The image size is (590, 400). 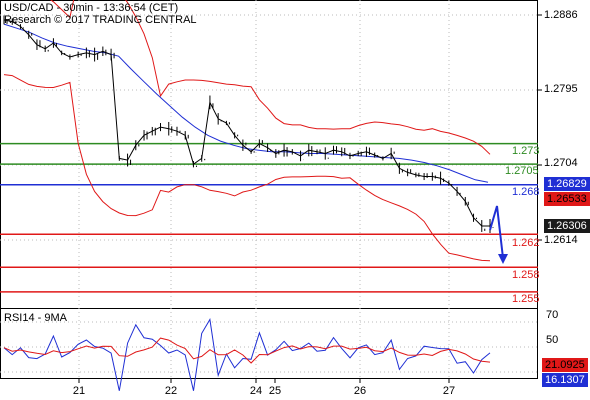 What do you see at coordinates (567, 226) in the screenshot?
I see `price-tag-last: 1.26306` at bounding box center [567, 226].